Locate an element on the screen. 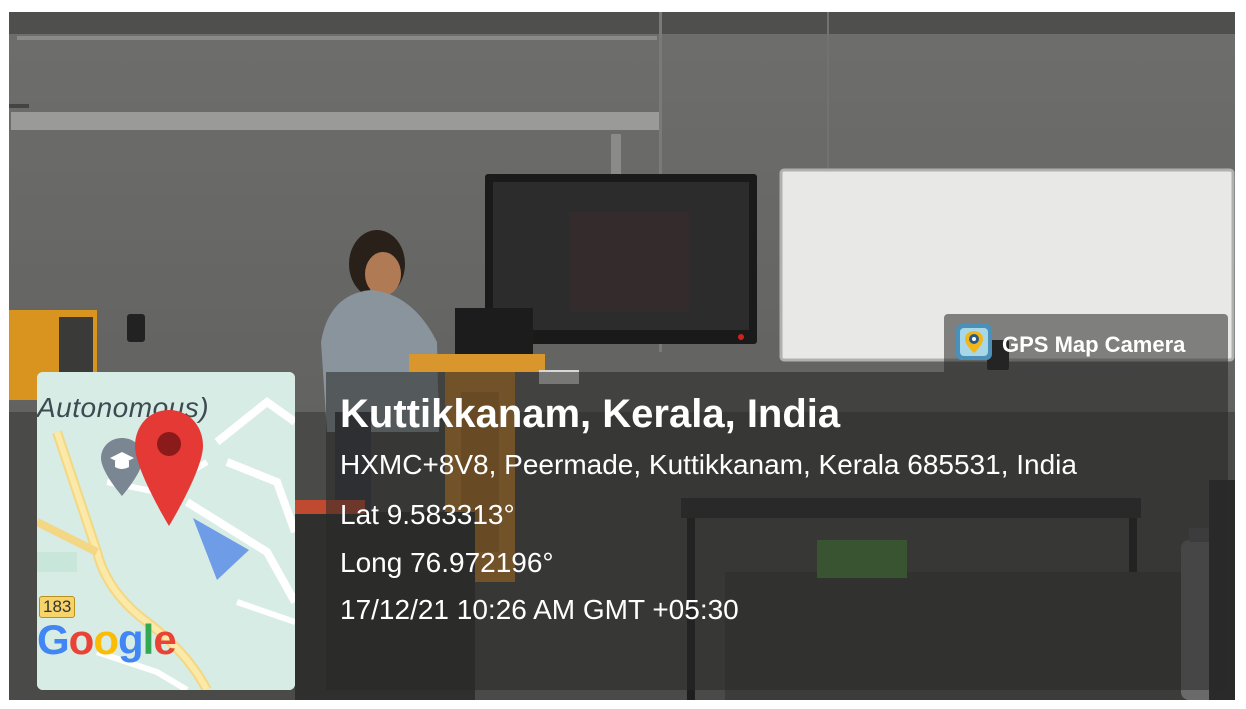  google-logo-o1: o is located at coordinates (81, 639).